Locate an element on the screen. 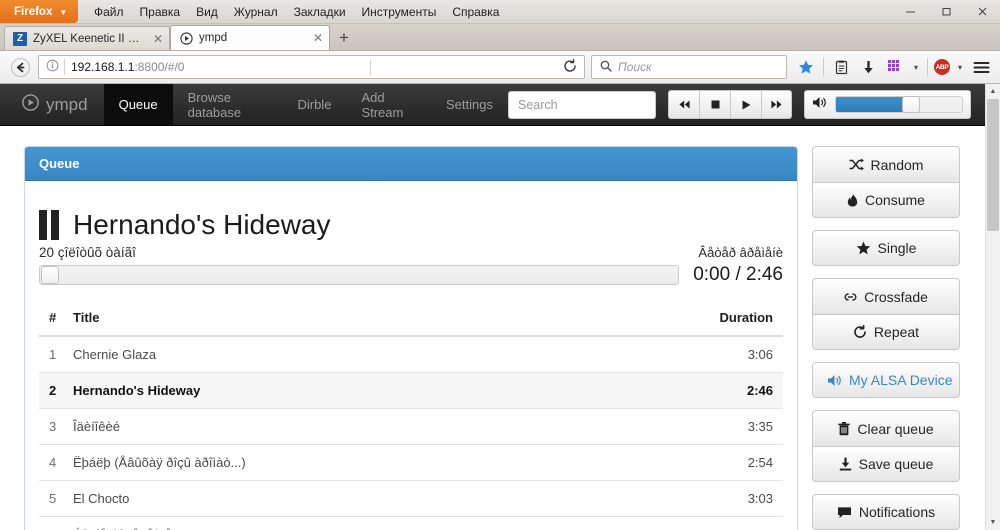 The height and width of the screenshot is (530, 1000). tab-dirble-label: Dirble is located at coordinates (314, 104).